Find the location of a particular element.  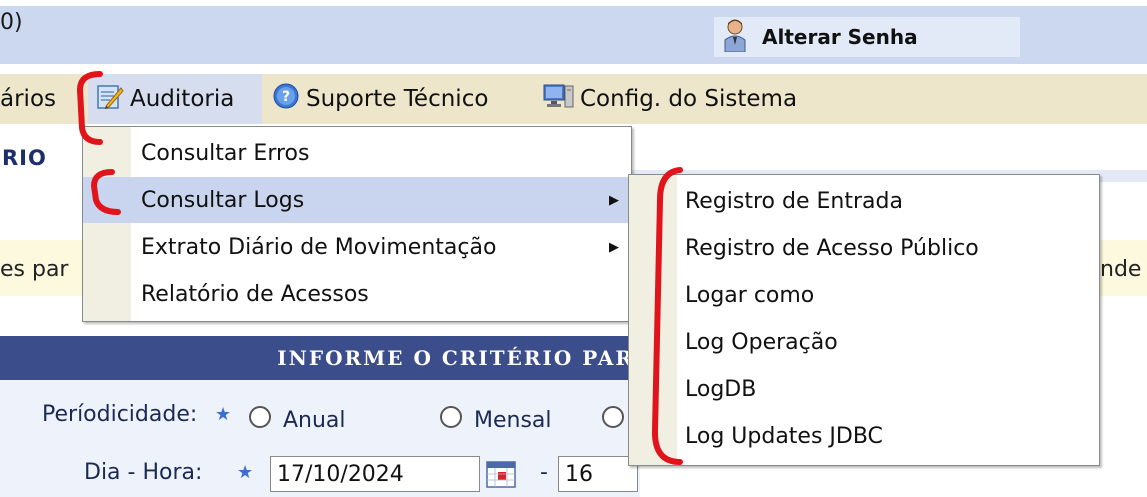

menu-suporte-tecnico: ? Suporte Técnico is located at coordinates (380, 99).